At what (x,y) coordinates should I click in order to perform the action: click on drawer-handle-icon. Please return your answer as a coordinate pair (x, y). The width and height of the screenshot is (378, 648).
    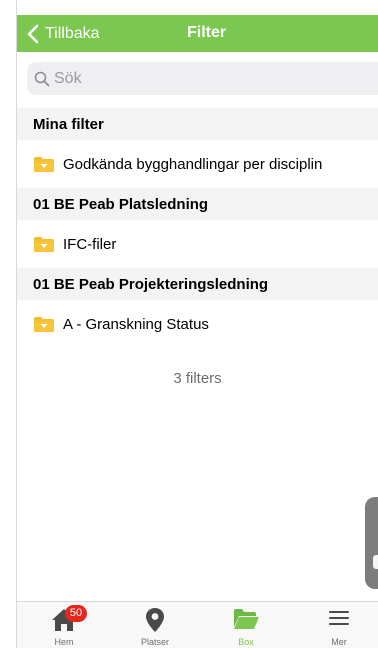
    Looking at the image, I should click on (375, 562).